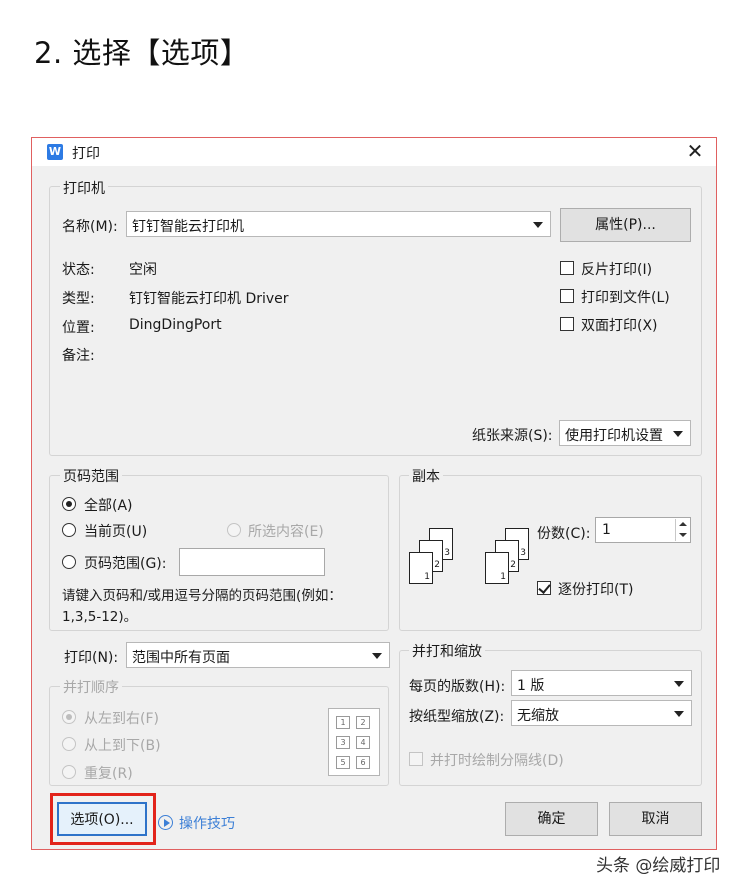  I want to click on scale-label: 按纸型缩放(Z):, so click(457, 717).